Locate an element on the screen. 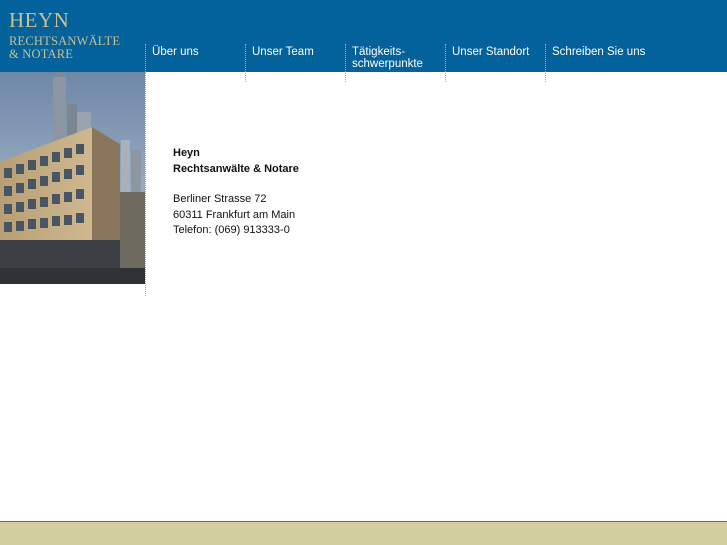 The width and height of the screenshot is (727, 545). logo: HEYN RECHTSANWÄLTE & NOTARE is located at coordinates (64, 35).